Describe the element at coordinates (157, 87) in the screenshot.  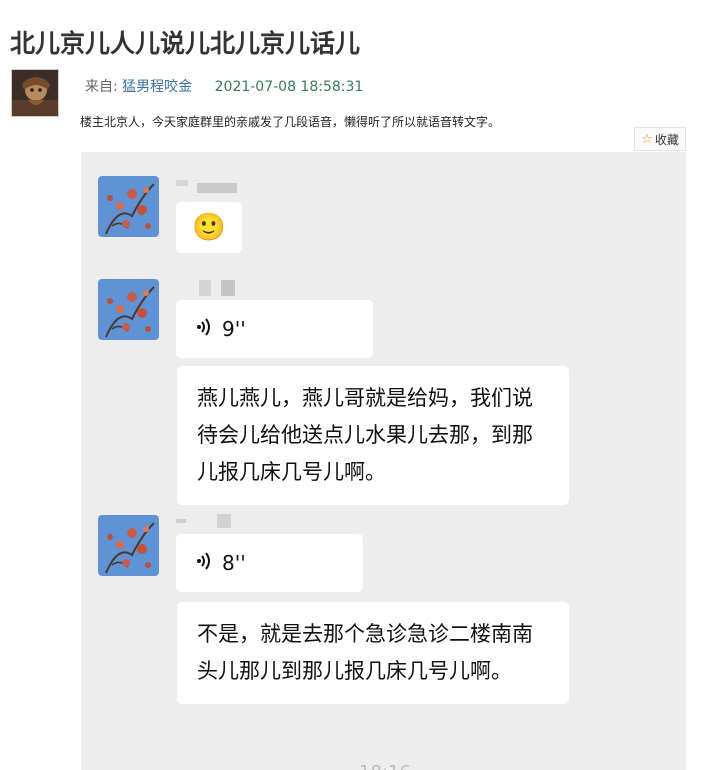
I see `author-link: 猛男程咬金` at that location.